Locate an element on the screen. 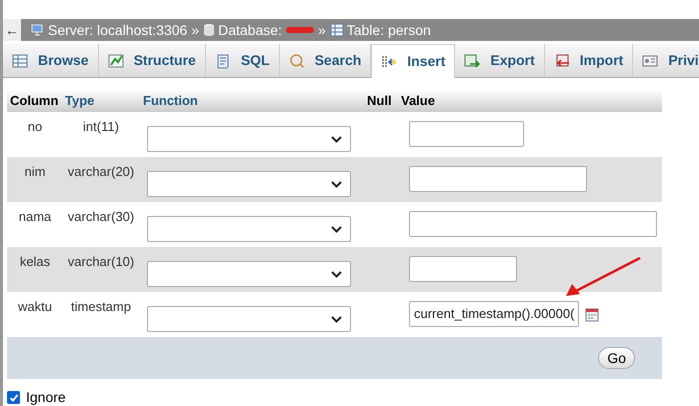 Image resolution: width=699 pixels, height=406 pixels. tab: Export is located at coordinates (500, 60).